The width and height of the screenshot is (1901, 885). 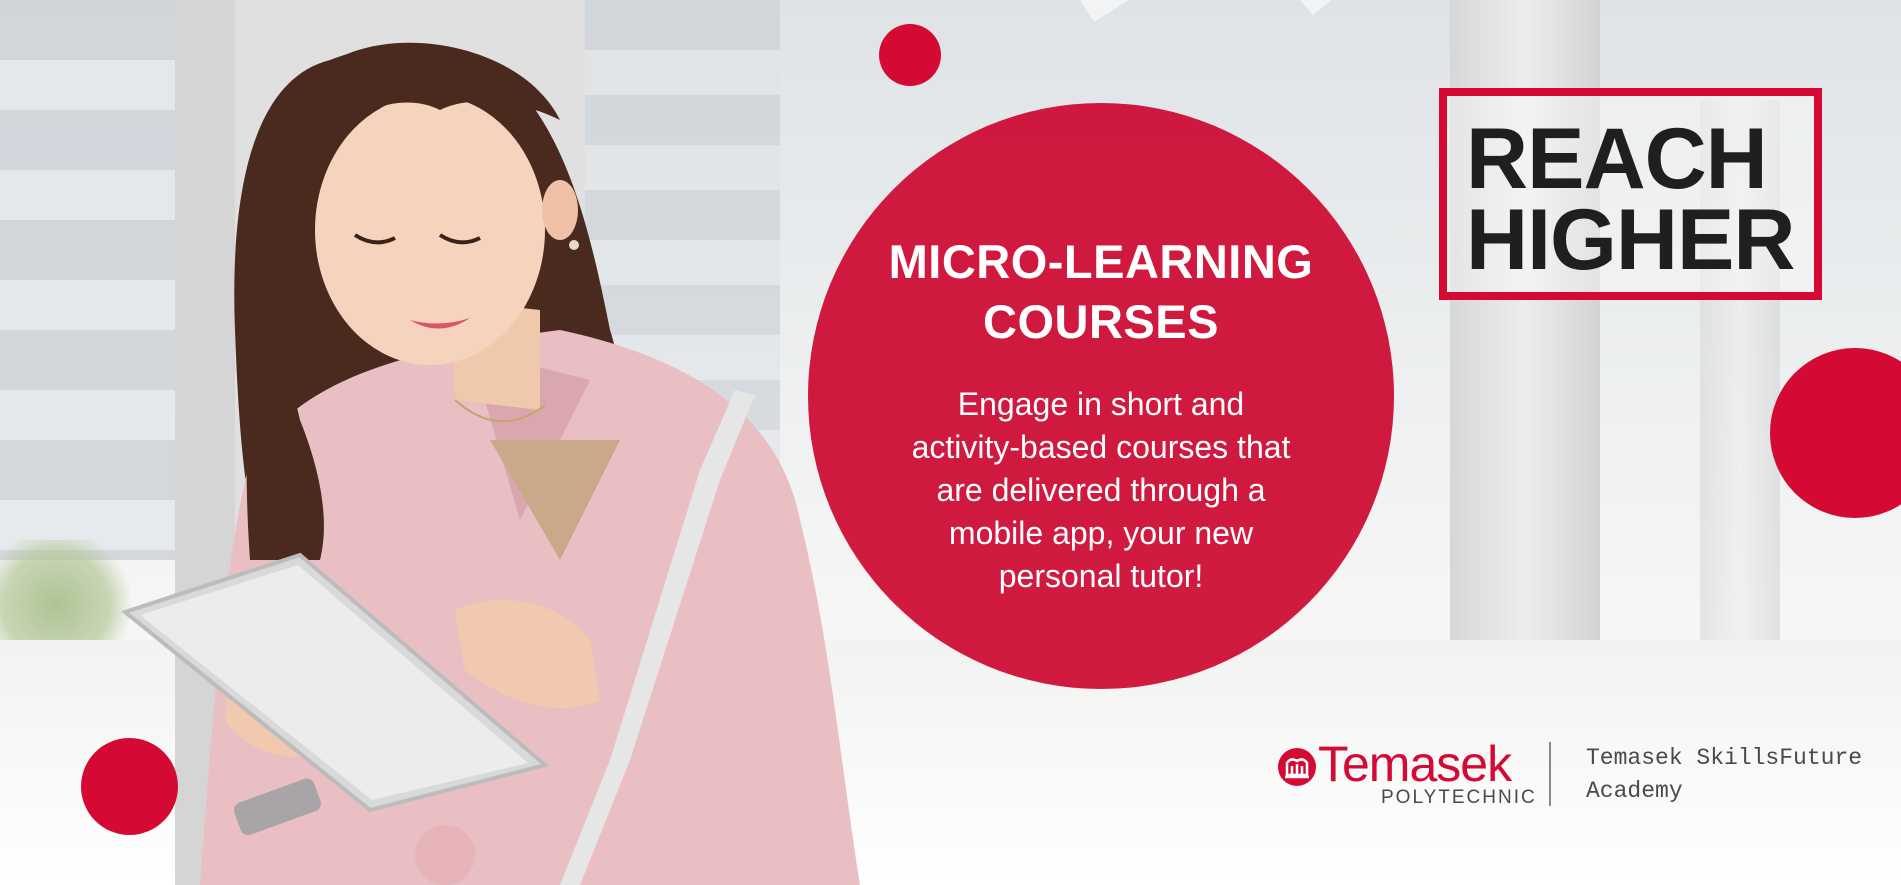 What do you see at coordinates (1634, 791) in the screenshot?
I see `academy-line: Academy` at bounding box center [1634, 791].